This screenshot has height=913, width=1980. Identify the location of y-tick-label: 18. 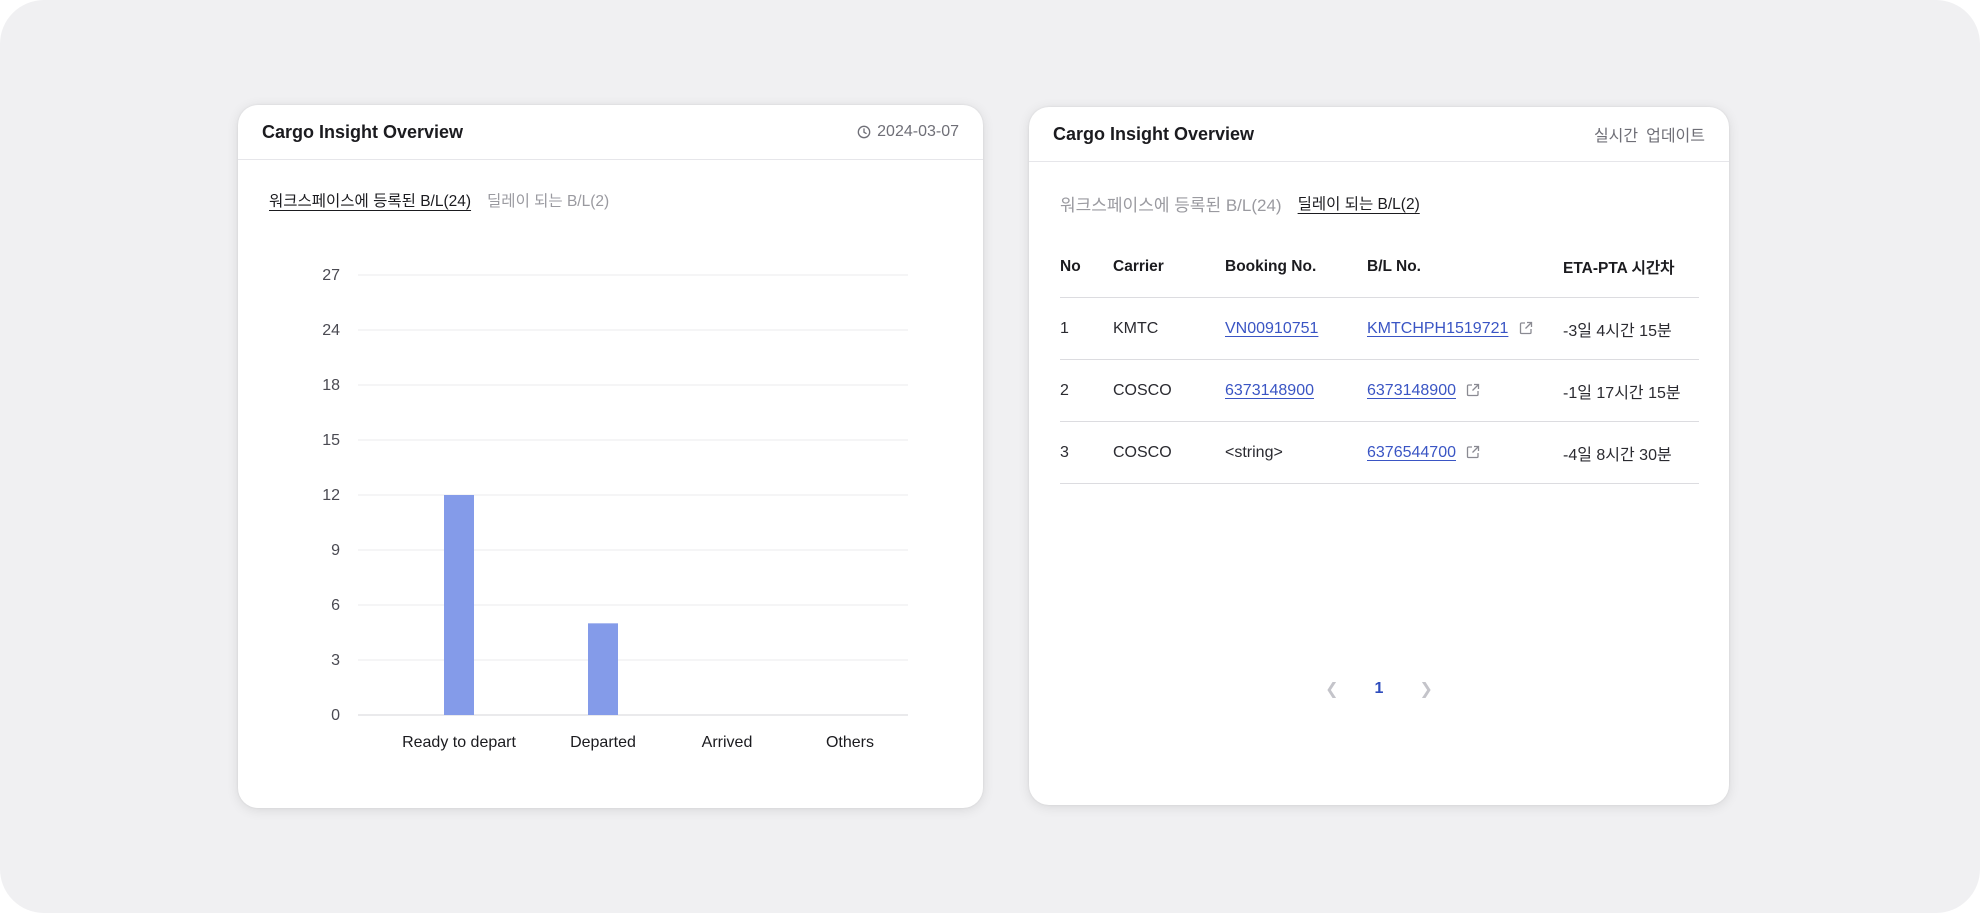
(331, 385).